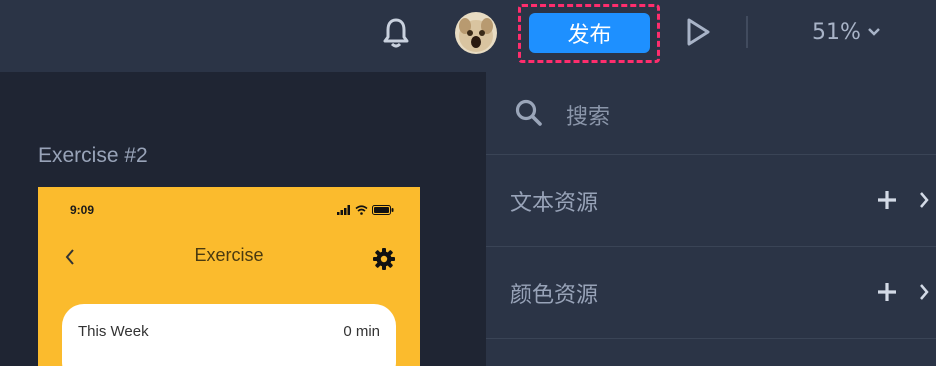 Image resolution: width=936 pixels, height=366 pixels. Describe the element at coordinates (476, 33) in the screenshot. I see `user-avatar` at that location.